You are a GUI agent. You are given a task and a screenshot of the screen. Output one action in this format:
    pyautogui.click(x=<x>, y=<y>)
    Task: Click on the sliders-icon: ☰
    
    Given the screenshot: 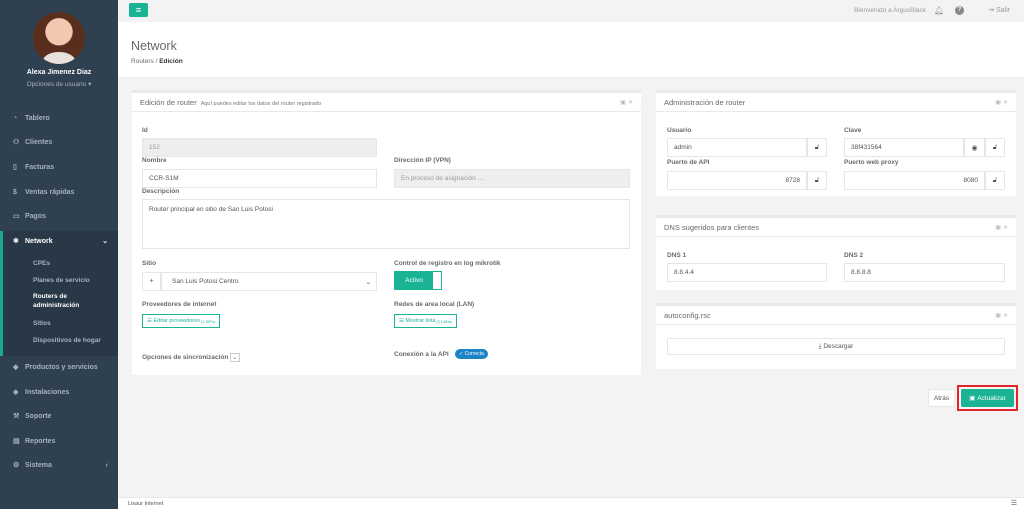 What is the action you would take?
    pyautogui.click(x=1014, y=503)
    